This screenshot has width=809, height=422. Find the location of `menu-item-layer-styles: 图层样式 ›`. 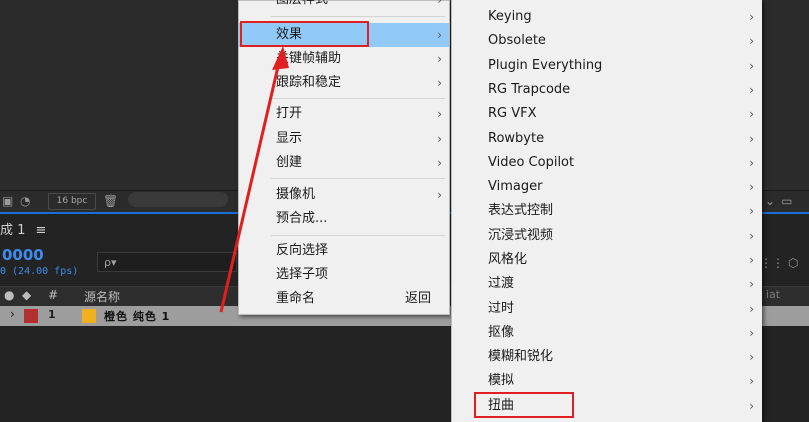

menu-item-layer-styles: 图层样式 › is located at coordinates (344, 6).